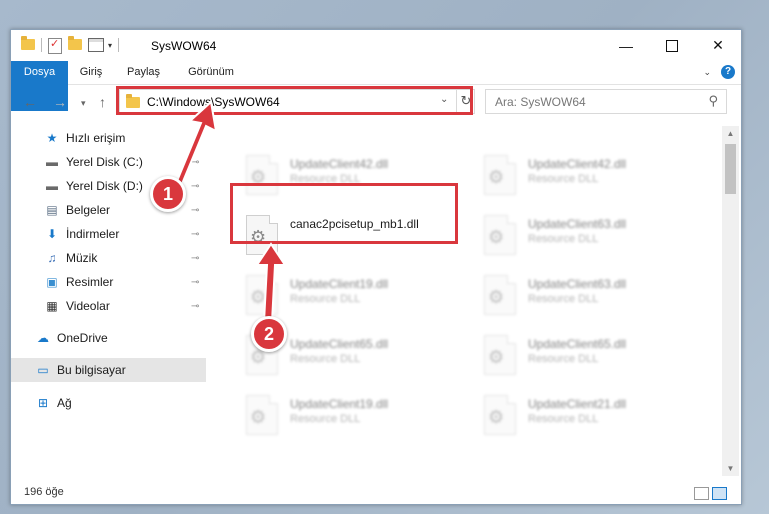 The width and height of the screenshot is (769, 514). What do you see at coordinates (730, 301) in the screenshot?
I see `vertical-scrollbar: ▲ ▼` at bounding box center [730, 301].